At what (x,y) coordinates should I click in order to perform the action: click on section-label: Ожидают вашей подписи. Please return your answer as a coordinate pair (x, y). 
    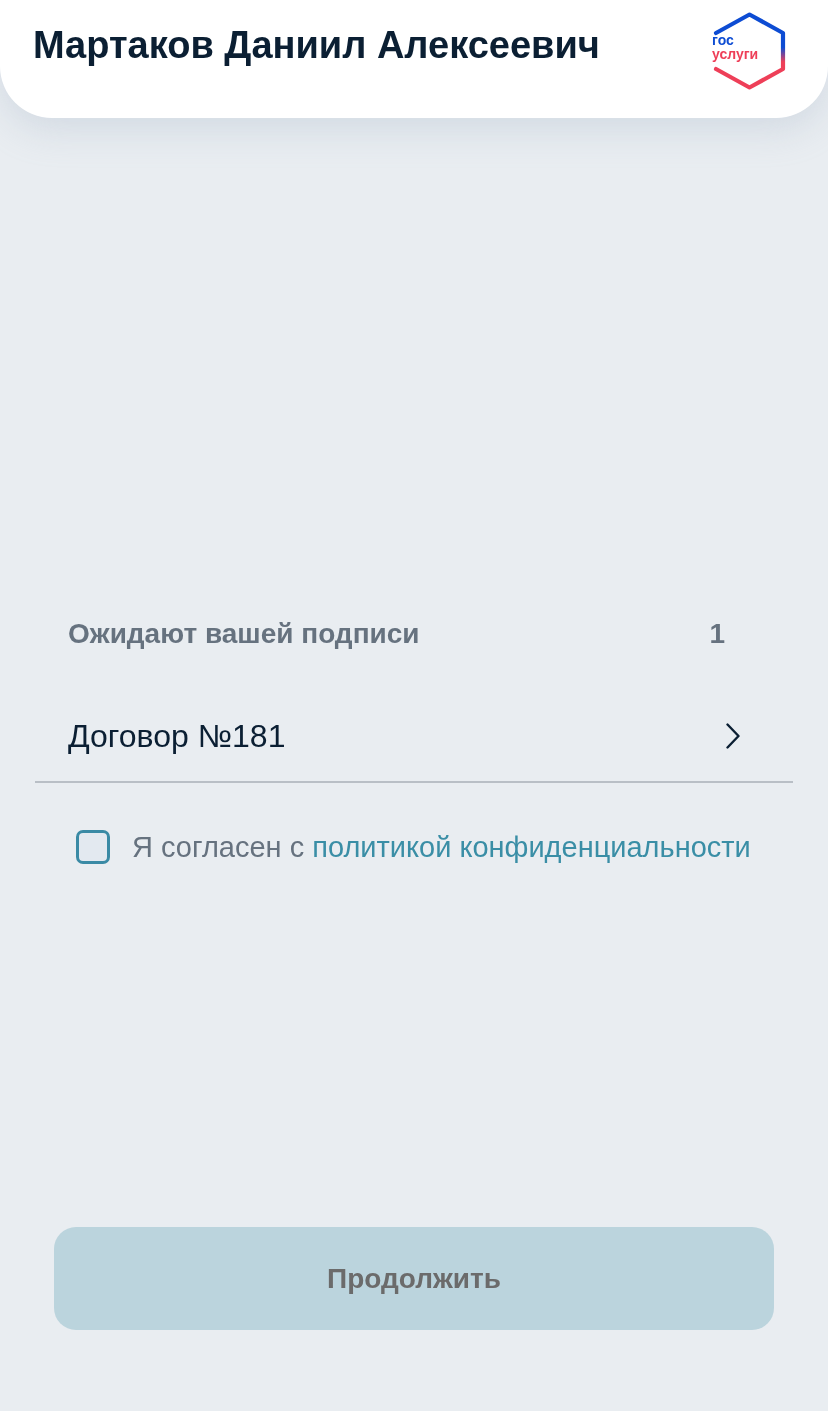
    Looking at the image, I should click on (244, 634).